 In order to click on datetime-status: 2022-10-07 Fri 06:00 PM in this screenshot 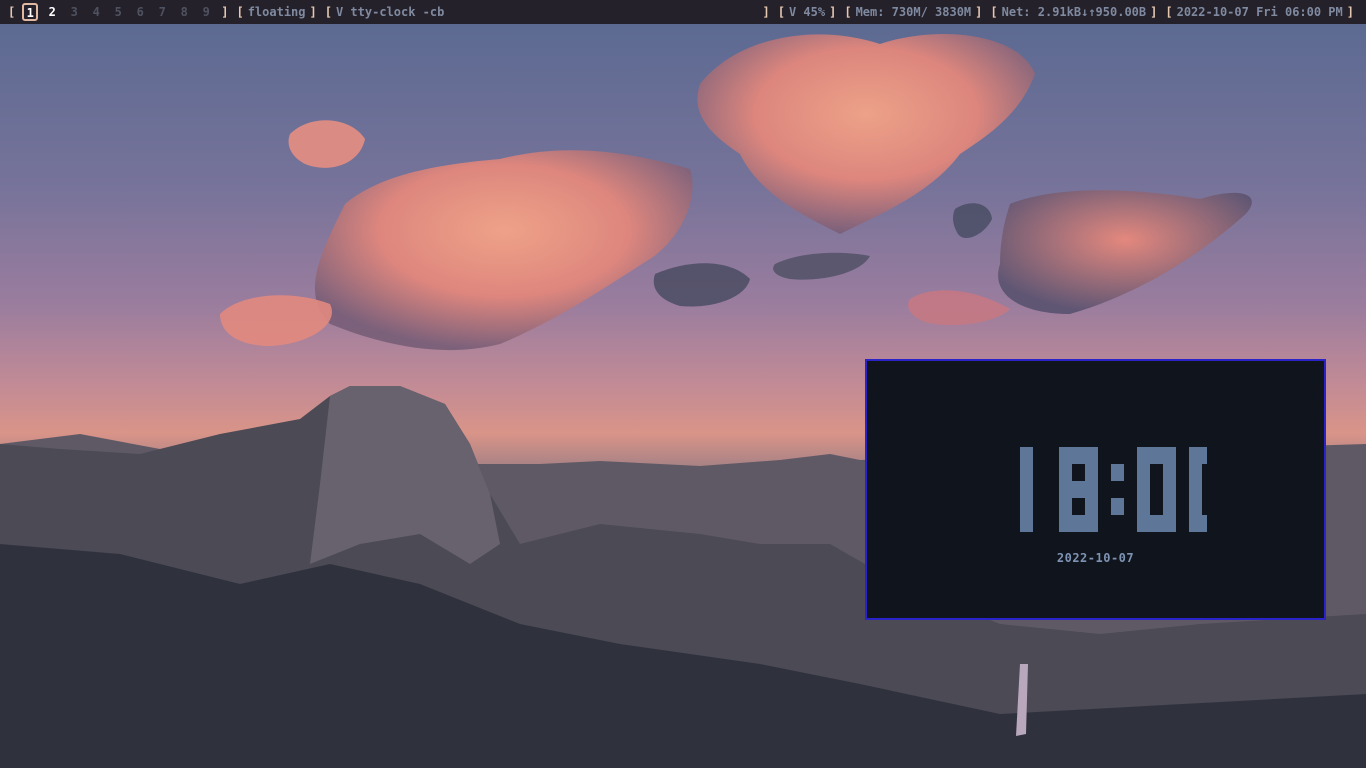, I will do `click(1260, 12)`.